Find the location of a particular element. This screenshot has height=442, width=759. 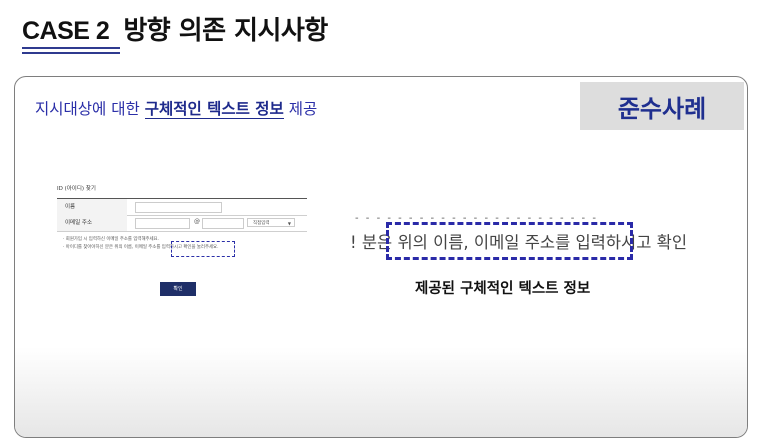

page-heading: CASE 2 방향 의존 지시사항 is located at coordinates (175, 28).